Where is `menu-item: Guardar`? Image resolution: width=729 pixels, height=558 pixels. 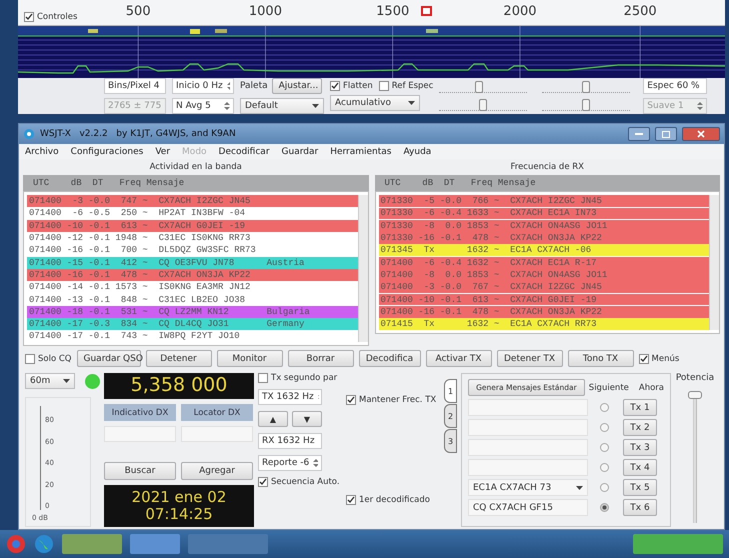 menu-item: Guardar is located at coordinates (300, 151).